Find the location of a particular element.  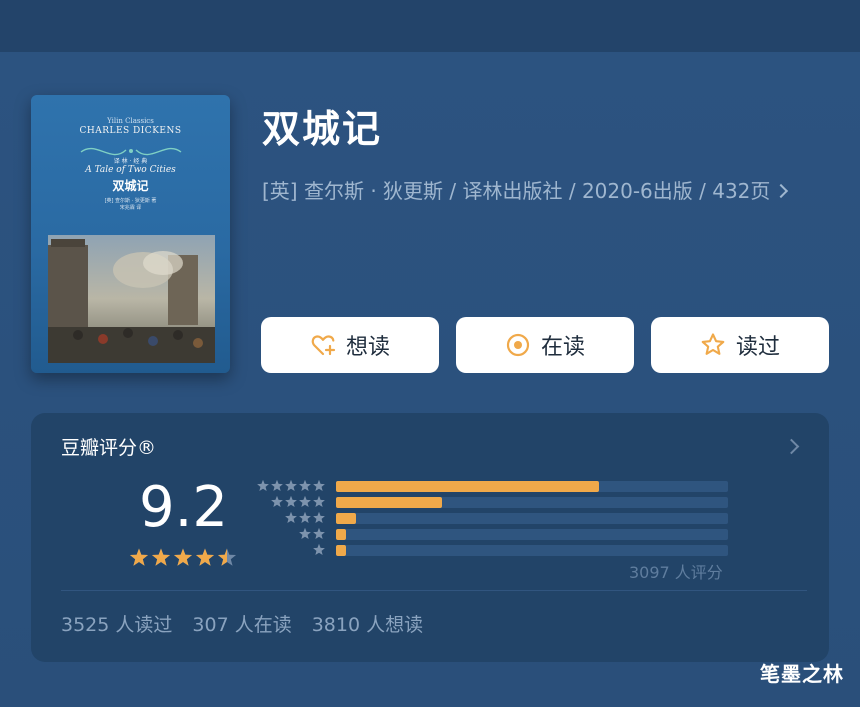

stat-reading: 307 人在读 is located at coordinates (242, 625).